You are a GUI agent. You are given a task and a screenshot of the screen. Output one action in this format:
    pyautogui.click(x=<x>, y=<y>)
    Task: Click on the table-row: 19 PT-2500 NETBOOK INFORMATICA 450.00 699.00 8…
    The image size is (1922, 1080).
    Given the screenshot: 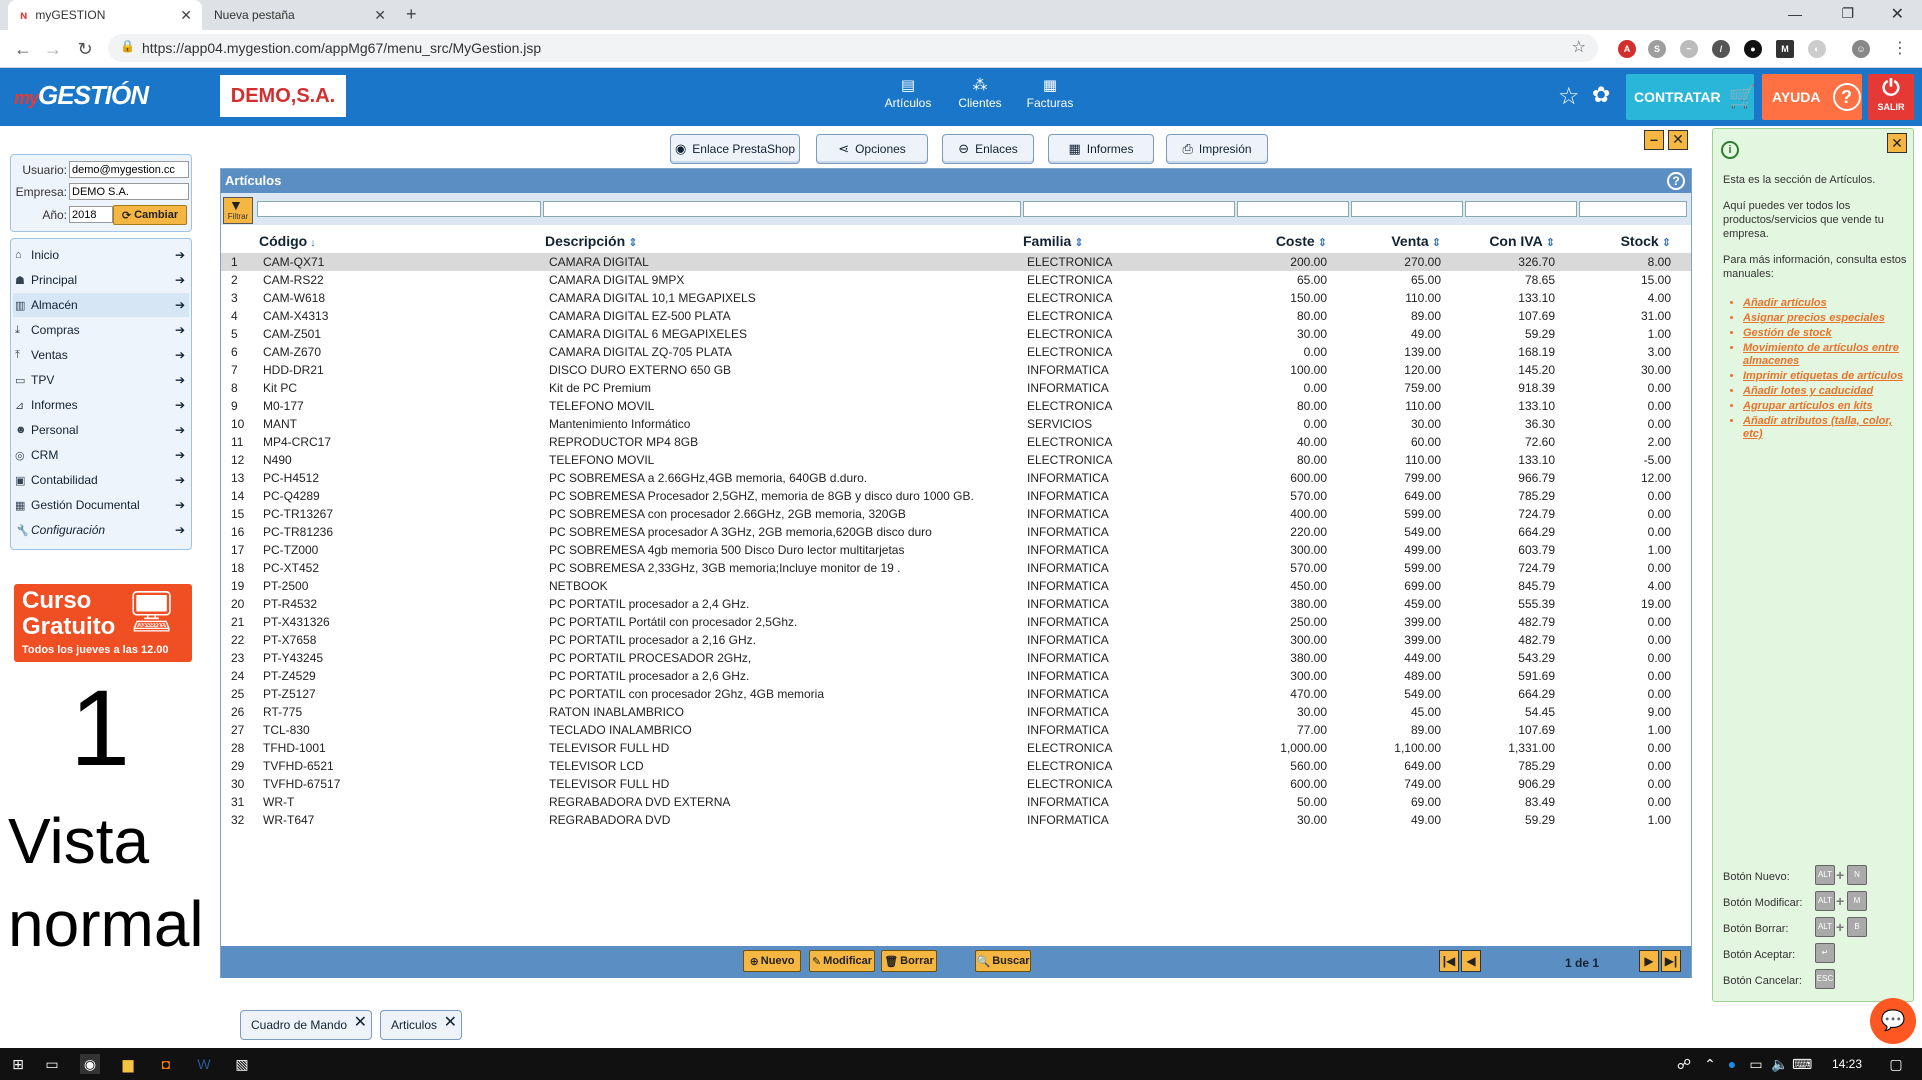 What is the action you would take?
    pyautogui.click(x=956, y=586)
    